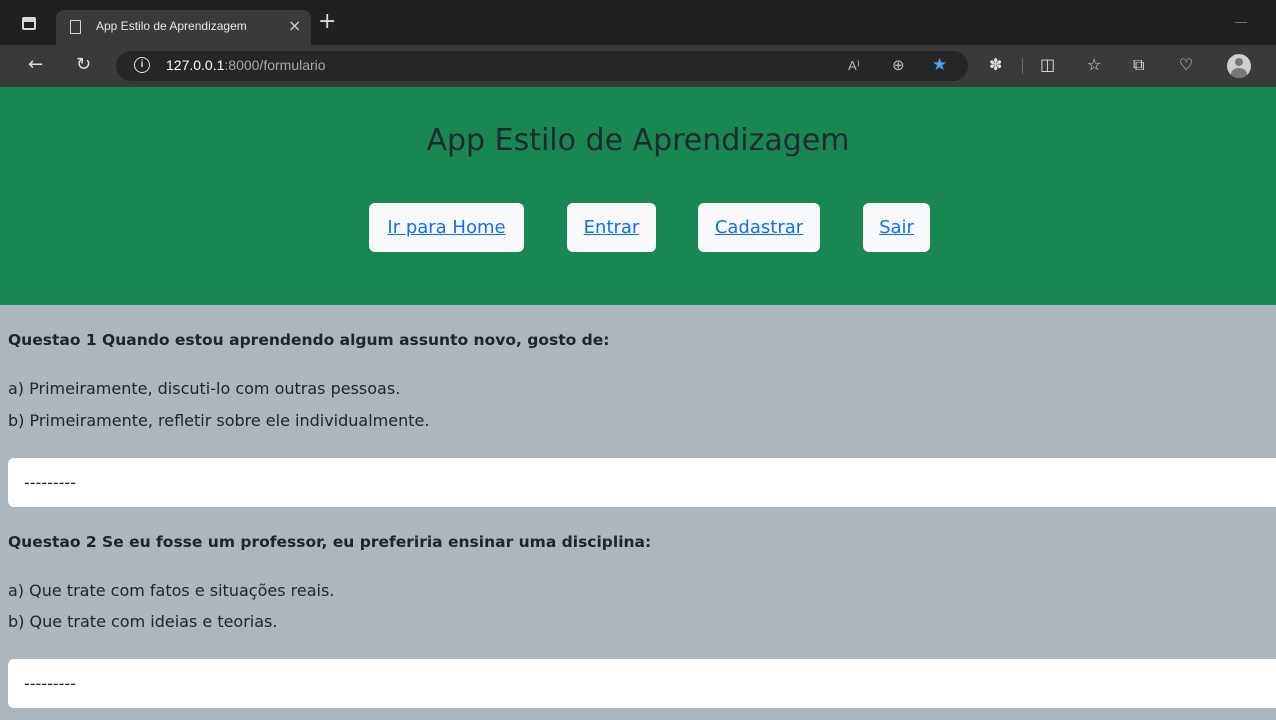 The image size is (1276, 720). I want to click on read-aloud-icon: A⁾, so click(854, 66).